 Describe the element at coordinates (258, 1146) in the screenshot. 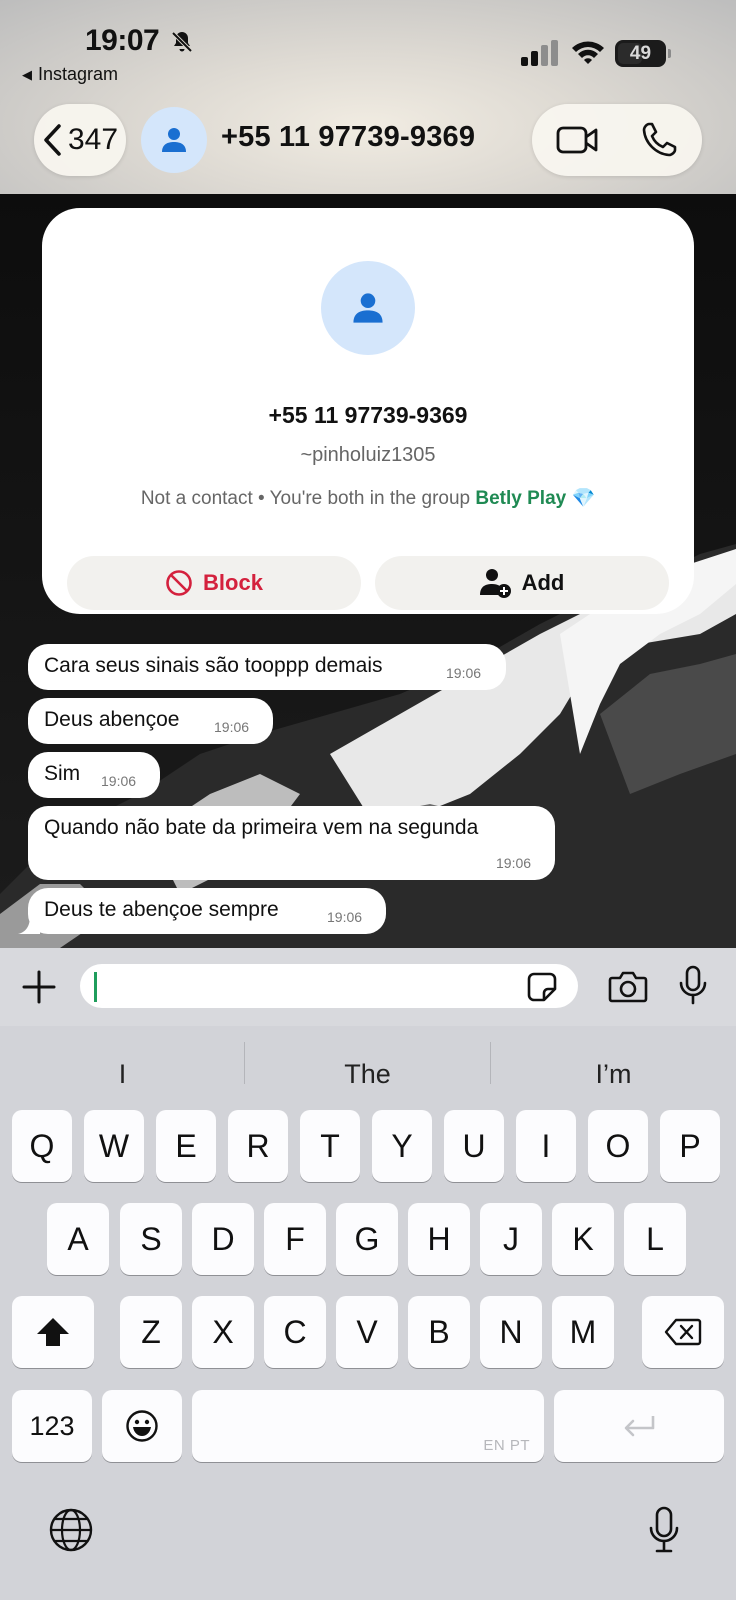

I see `key-r: R` at that location.